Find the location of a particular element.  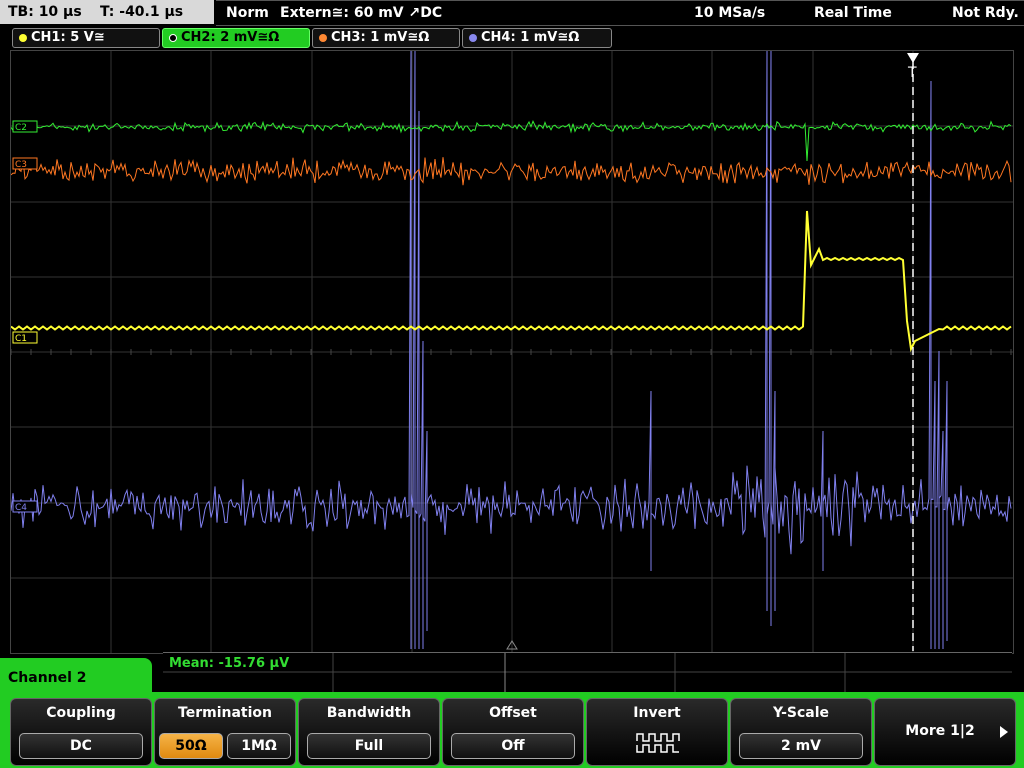

ch2-label: CH2: 2 mV≅Ω is located at coordinates (230, 37).